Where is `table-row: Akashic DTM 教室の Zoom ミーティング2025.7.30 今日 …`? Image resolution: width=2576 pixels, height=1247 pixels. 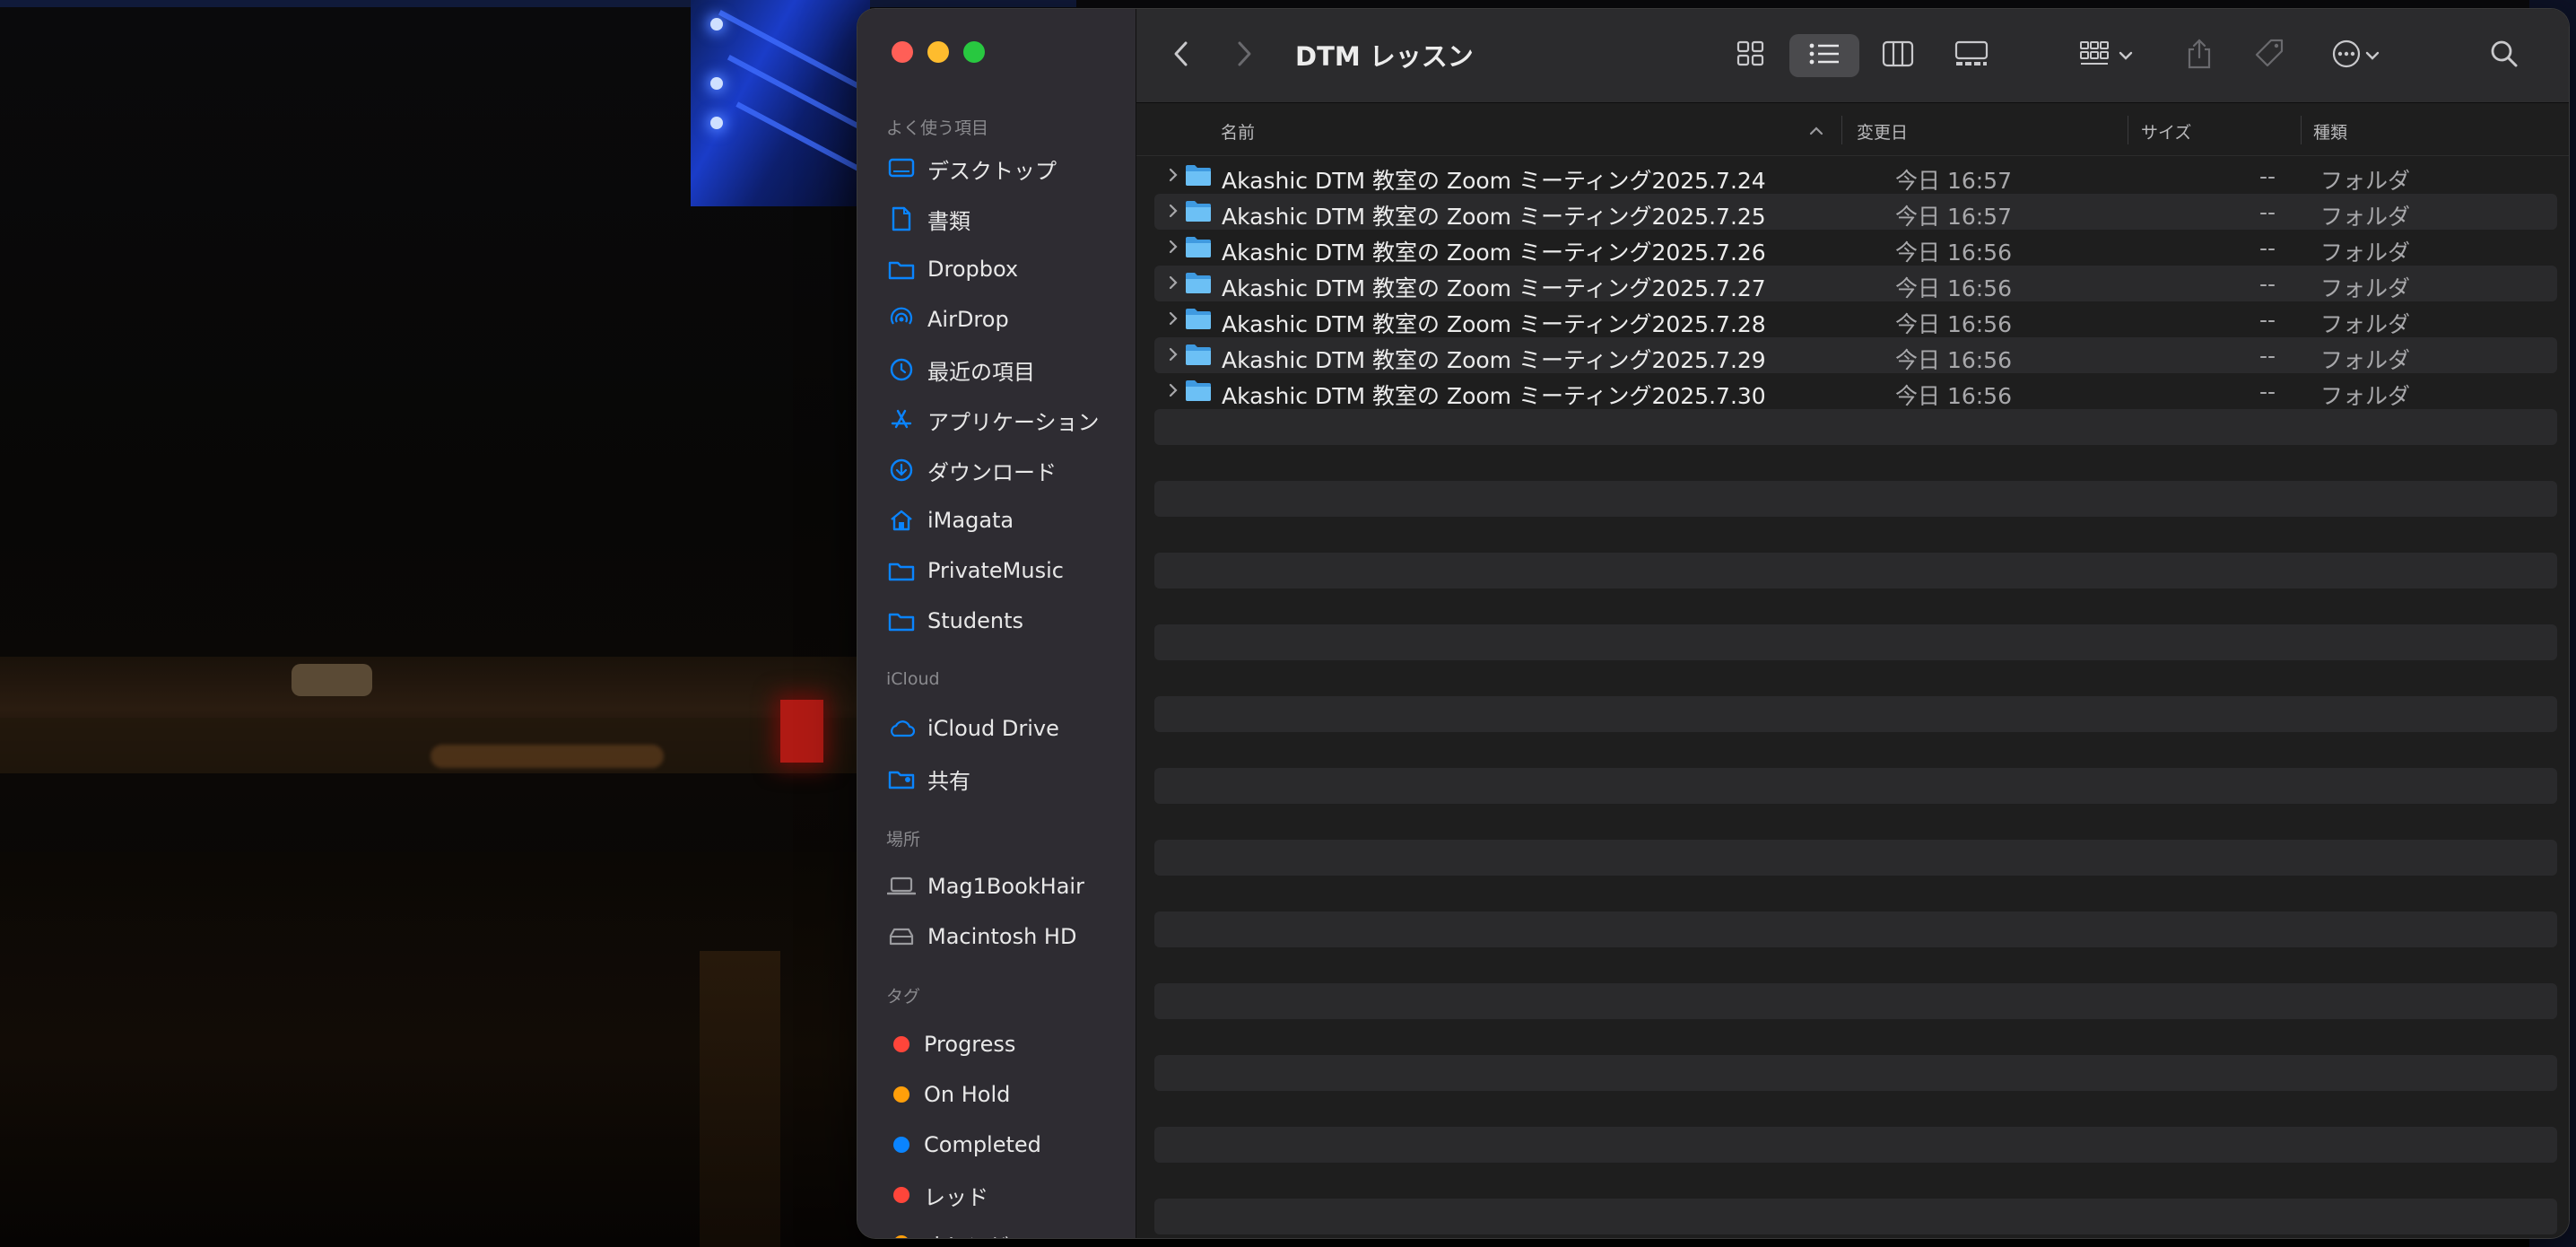
table-row: Akashic DTM 教室の Zoom ミーティング2025.7.30 今日 … is located at coordinates (1855, 391).